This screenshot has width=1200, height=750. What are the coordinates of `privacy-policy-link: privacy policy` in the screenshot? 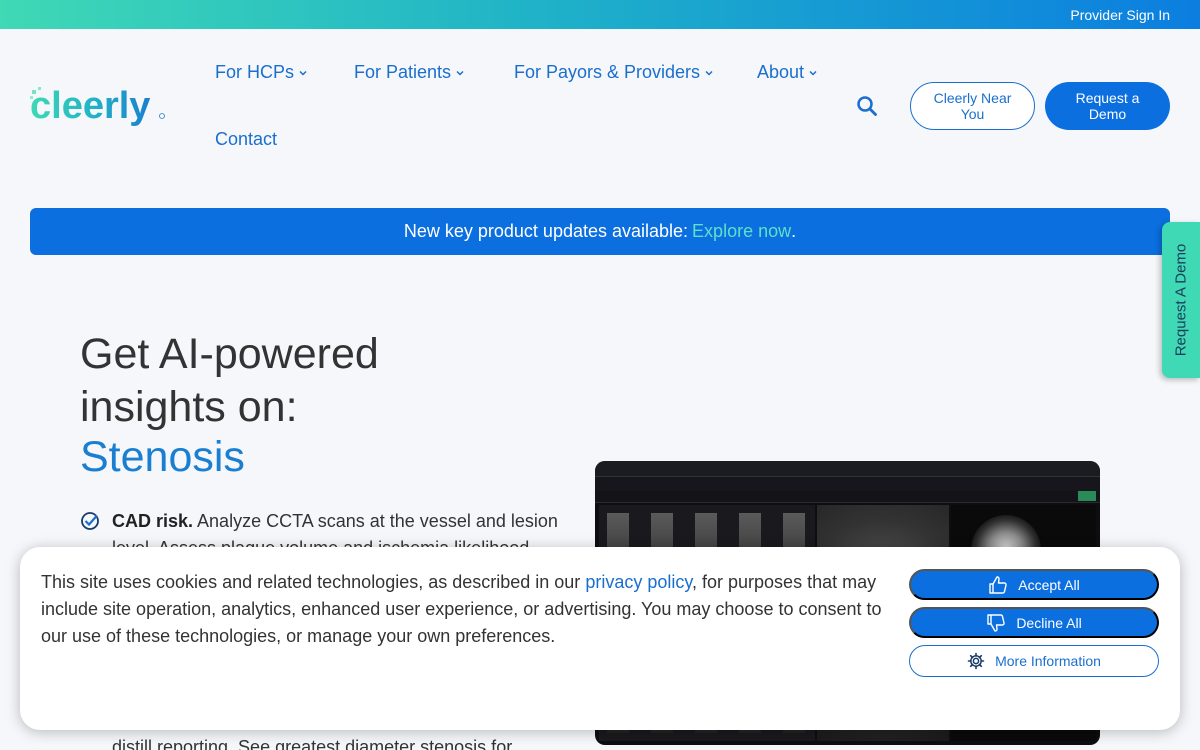 It's located at (638, 582).